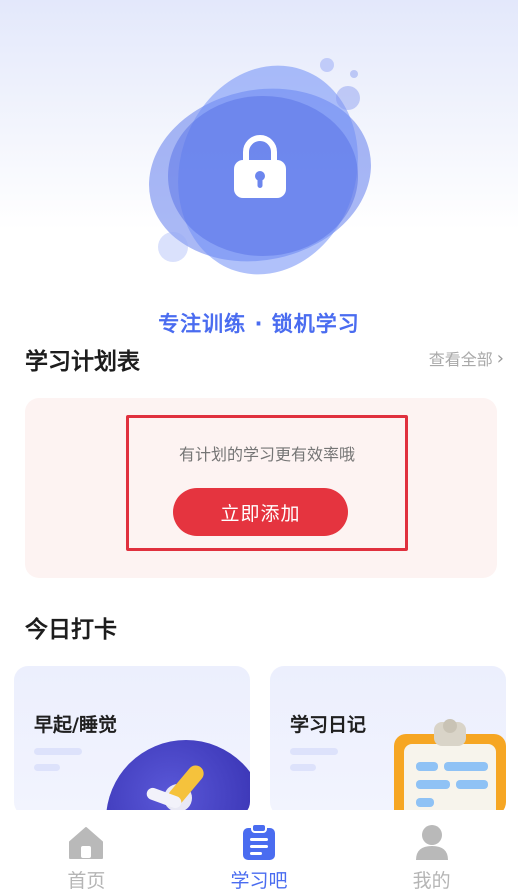  Describe the element at coordinates (260, 166) in the screenshot. I see `lock-icon` at that location.